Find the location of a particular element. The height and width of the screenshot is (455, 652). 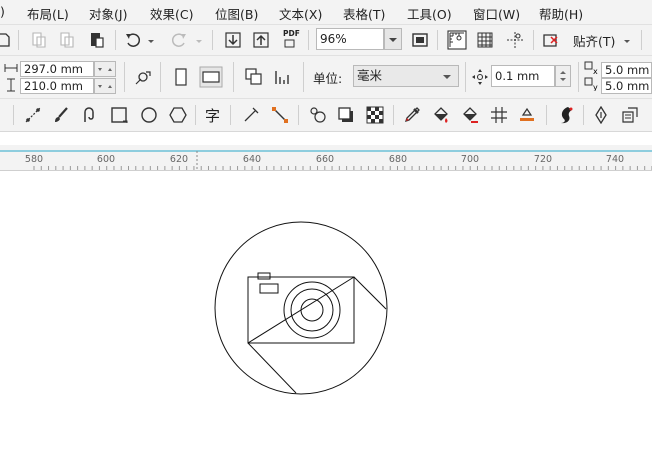

menu-item-effects: 效果(C) is located at coordinates (171, 13).